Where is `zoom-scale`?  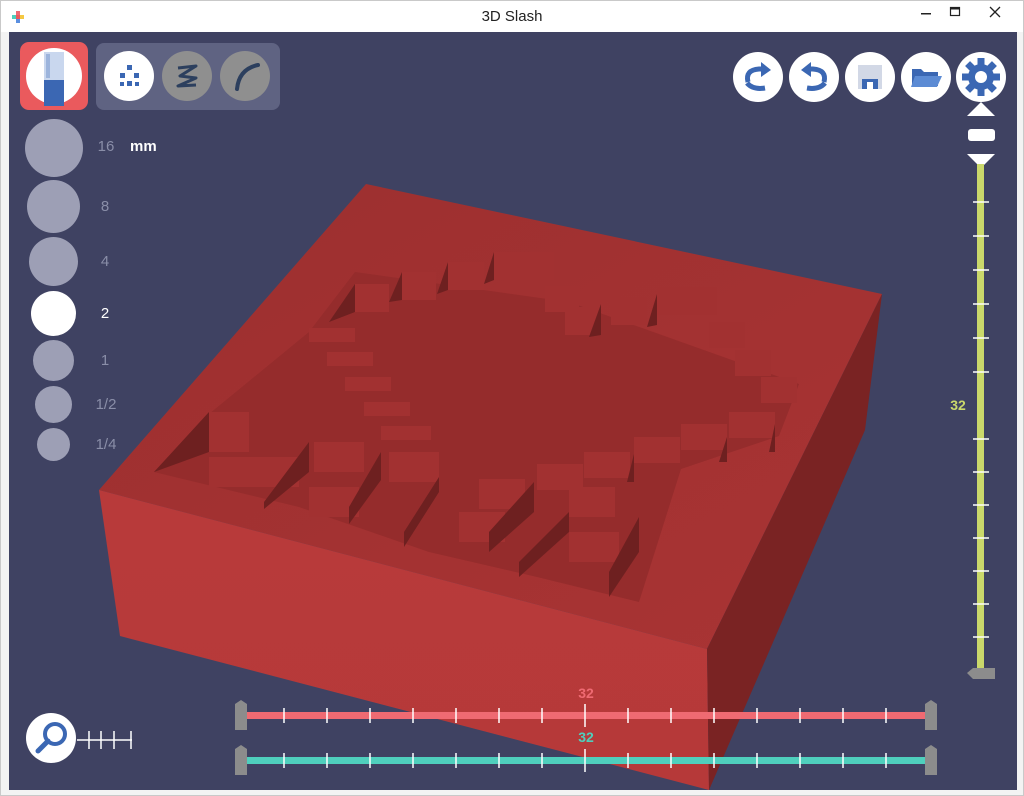 zoom-scale is located at coordinates (107, 740).